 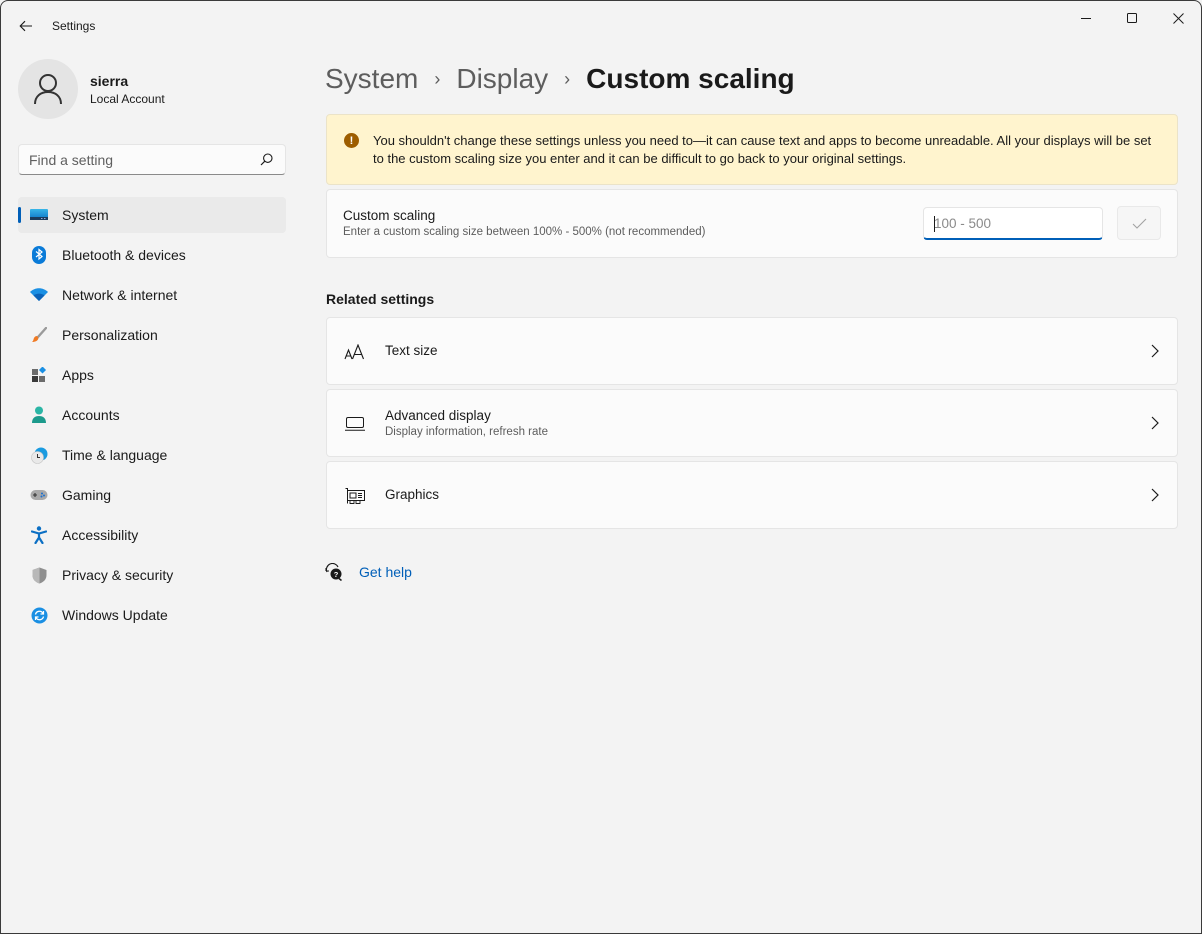 I want to click on sidebar-item-label: Accessibility, so click(x=100, y=535).